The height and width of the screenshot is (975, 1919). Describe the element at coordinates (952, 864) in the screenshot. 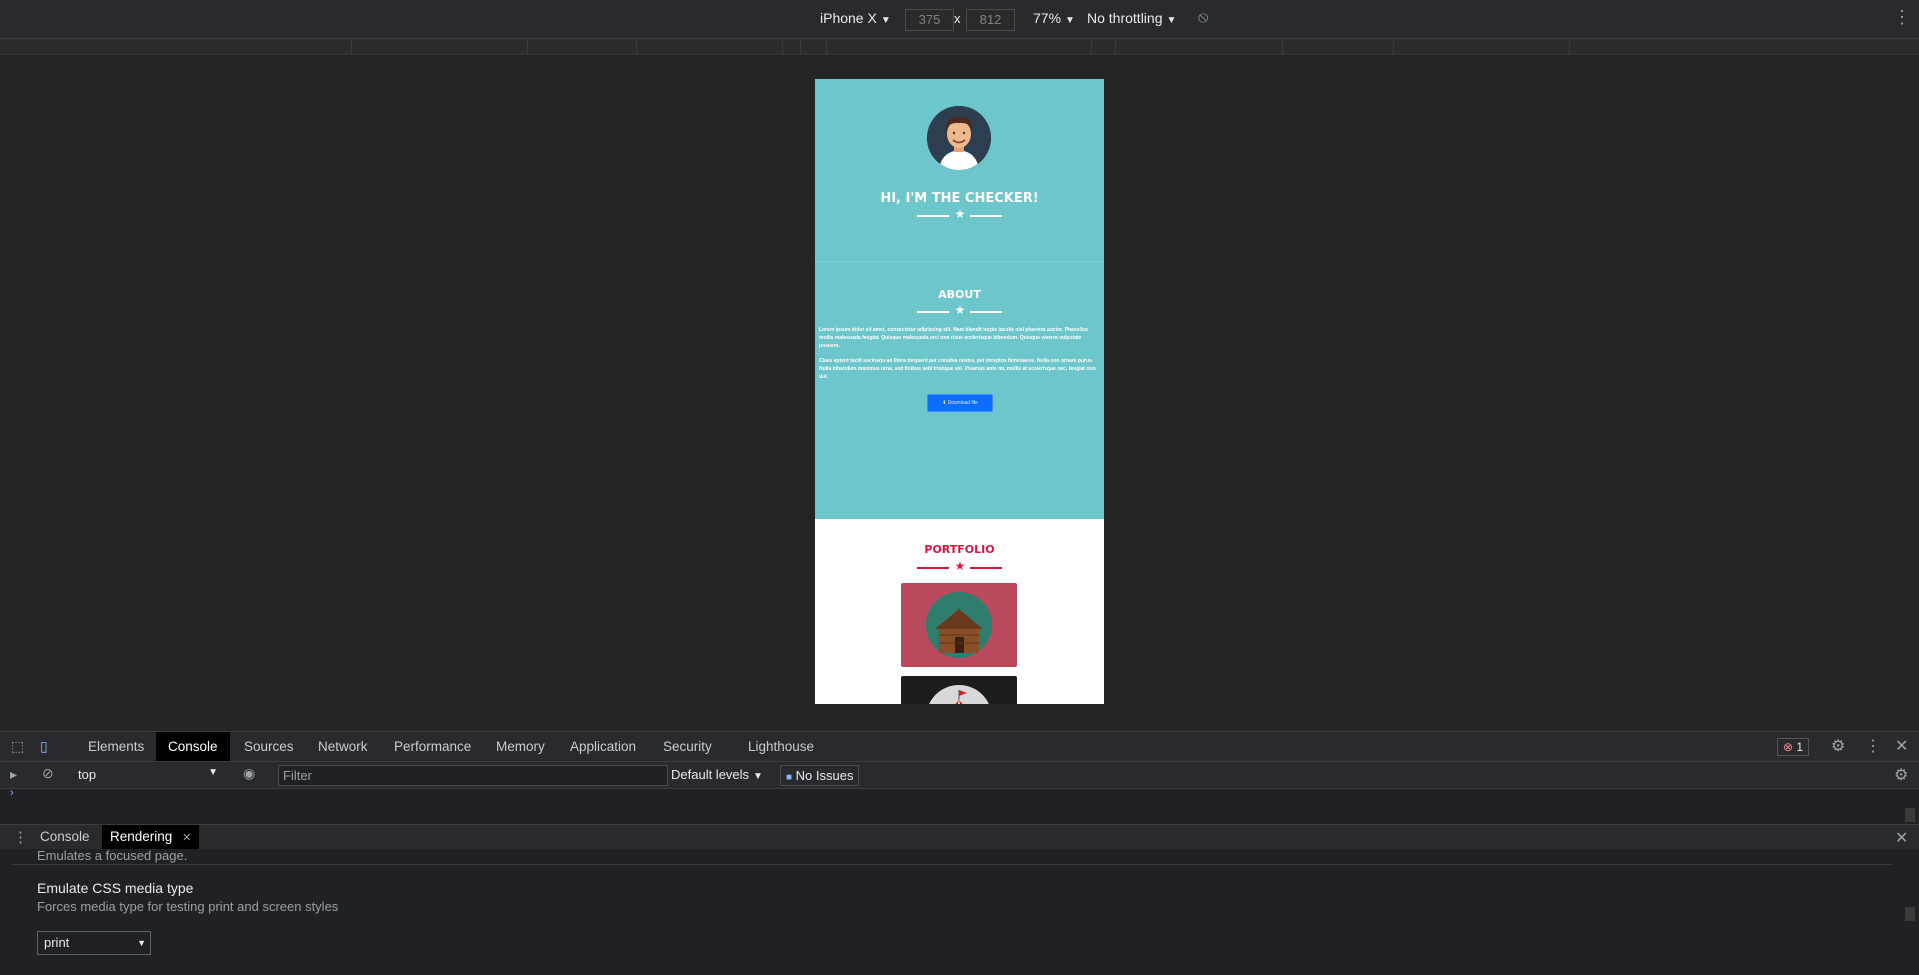

I see `divider` at that location.